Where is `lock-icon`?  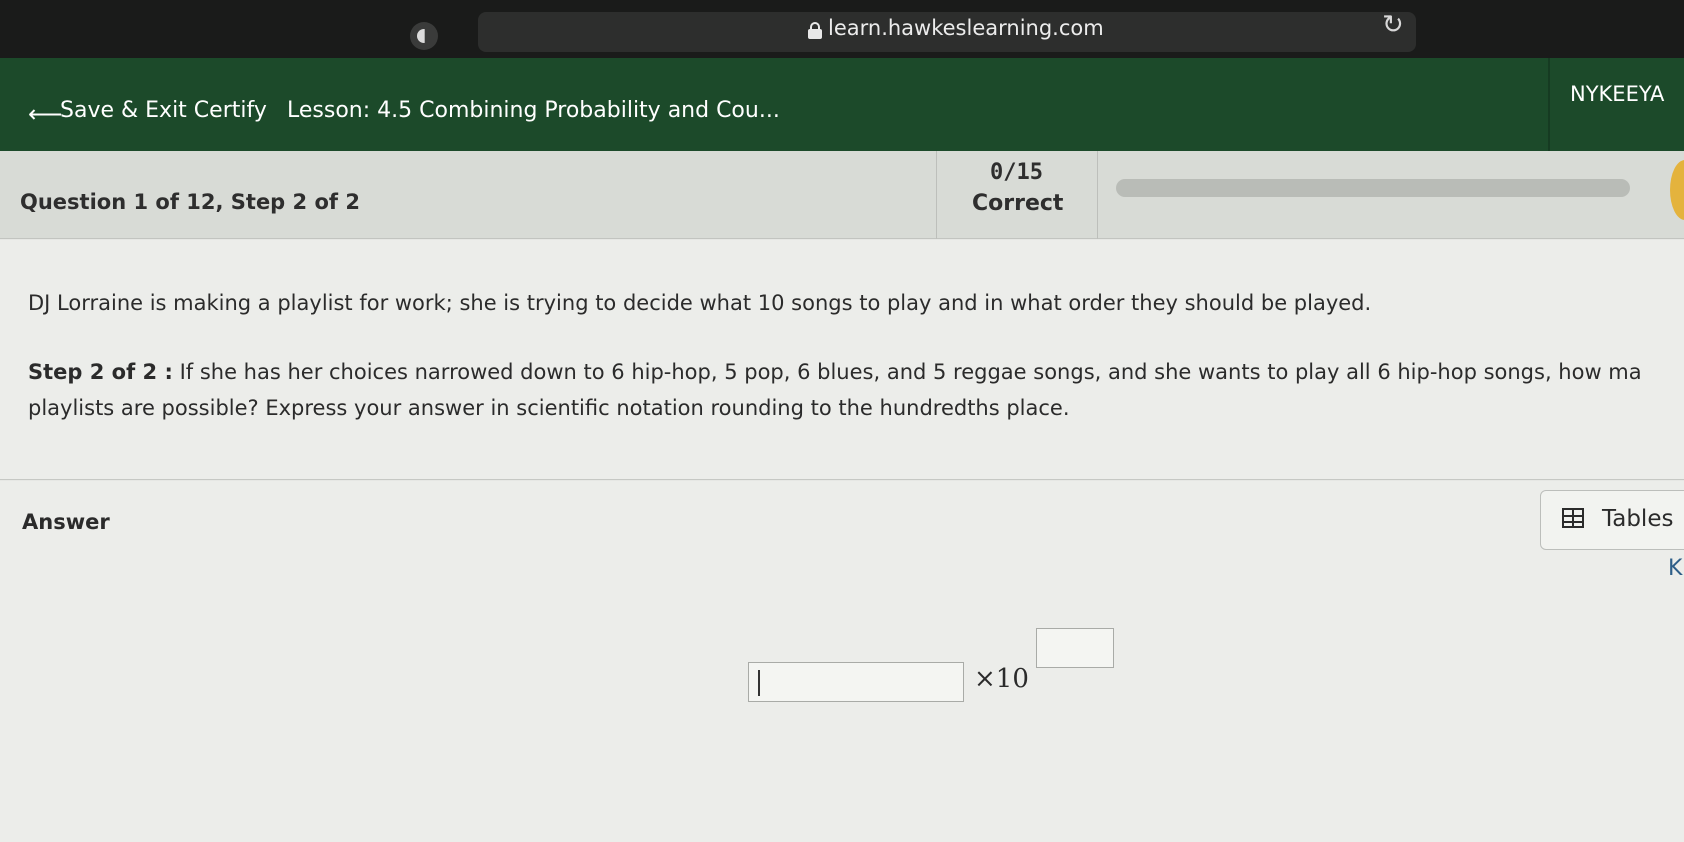 lock-icon is located at coordinates (815, 30).